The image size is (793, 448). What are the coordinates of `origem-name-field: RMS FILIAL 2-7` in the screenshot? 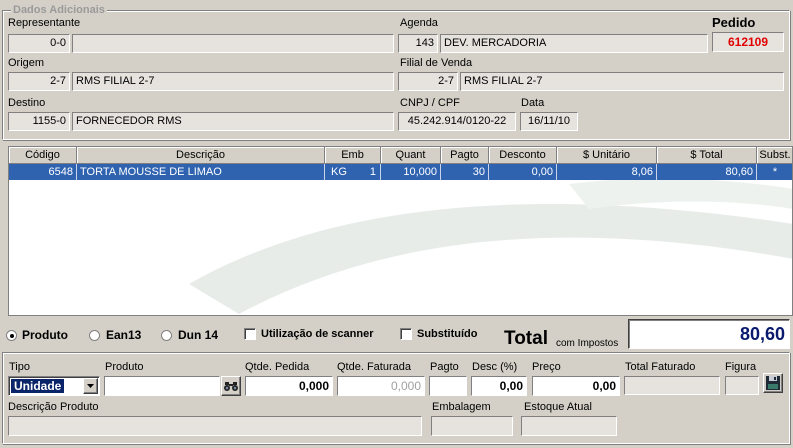 It's located at (233, 81).